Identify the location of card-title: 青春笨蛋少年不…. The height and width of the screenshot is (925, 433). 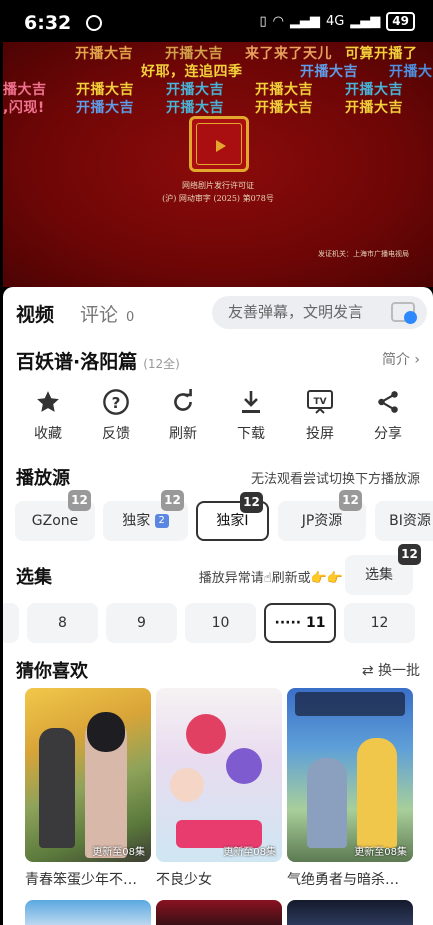
(81, 880).